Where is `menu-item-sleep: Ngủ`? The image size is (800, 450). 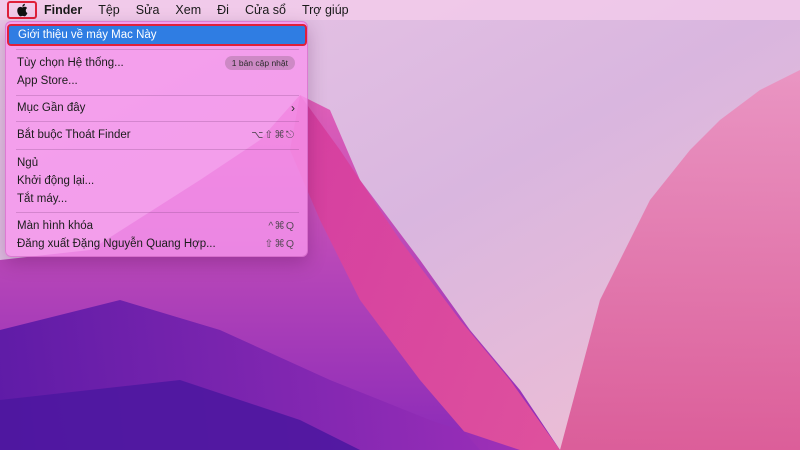 menu-item-sleep: Ngủ is located at coordinates (156, 163).